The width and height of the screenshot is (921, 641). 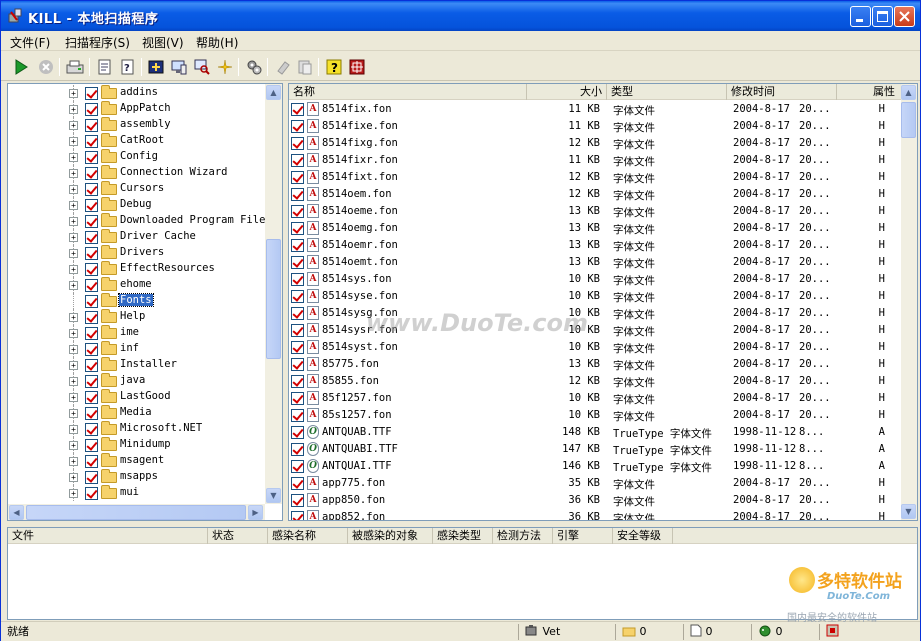 I want to click on tree-item: + Drivers, so click(x=137, y=253).